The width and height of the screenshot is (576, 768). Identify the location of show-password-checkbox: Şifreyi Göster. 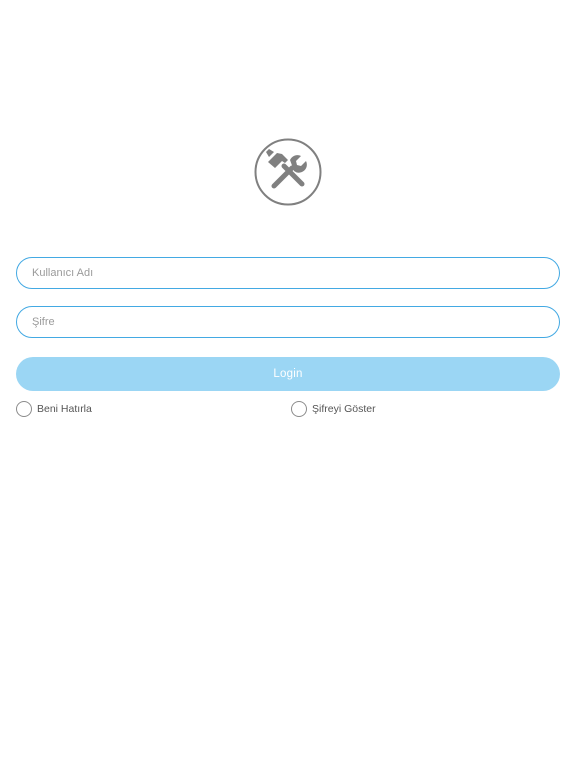
(333, 409).